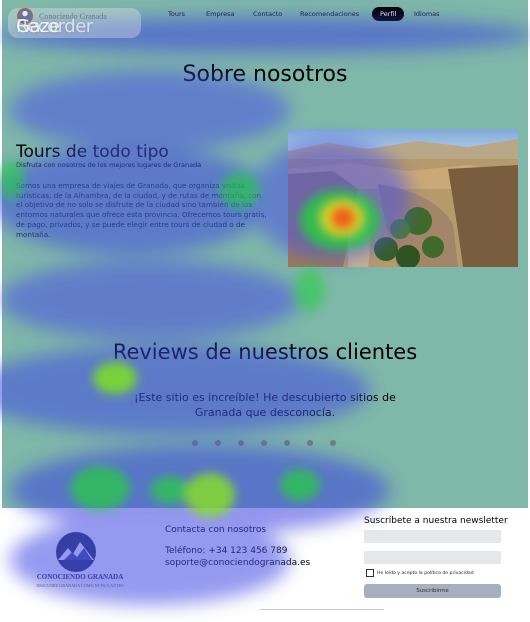 The height and width of the screenshot is (622, 530). I want to click on reviews-title: Reviews de nuestros clientes, so click(265, 352).